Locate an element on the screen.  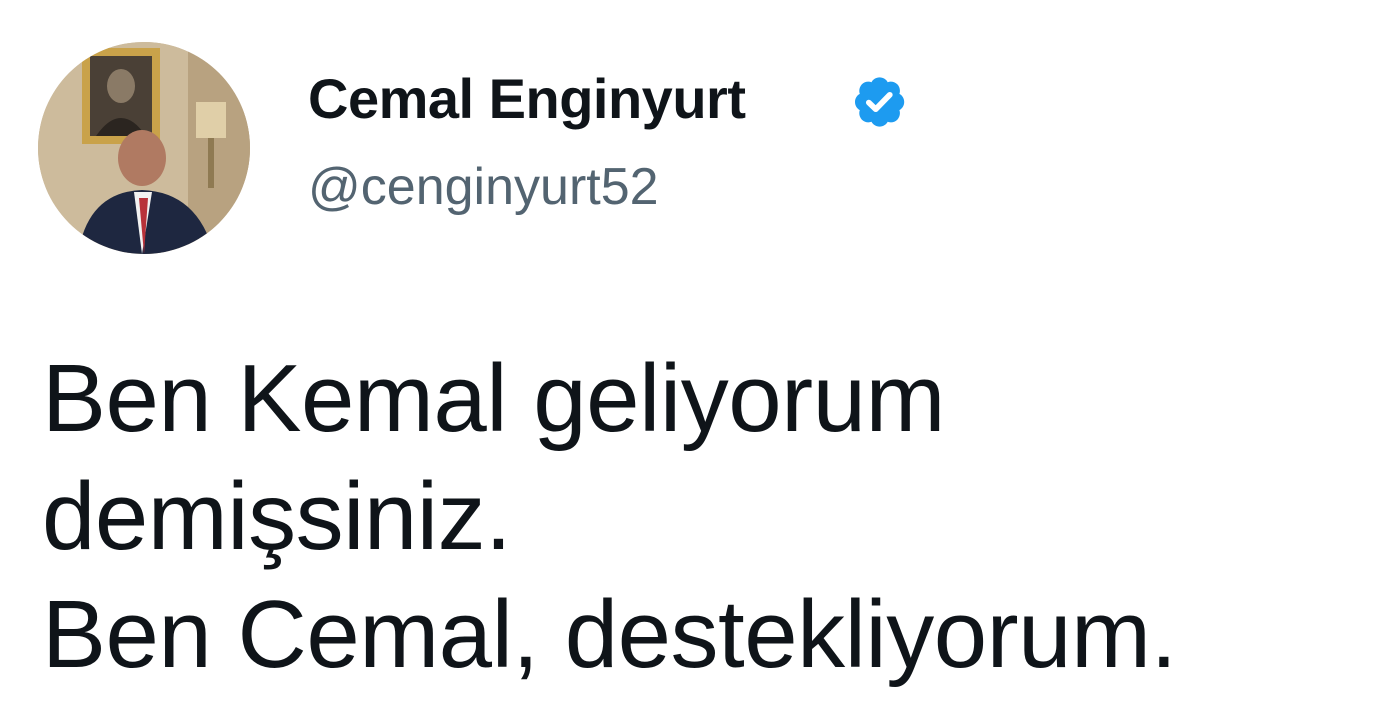
tweet-text-line: demişsiniz. is located at coordinates (277, 516).